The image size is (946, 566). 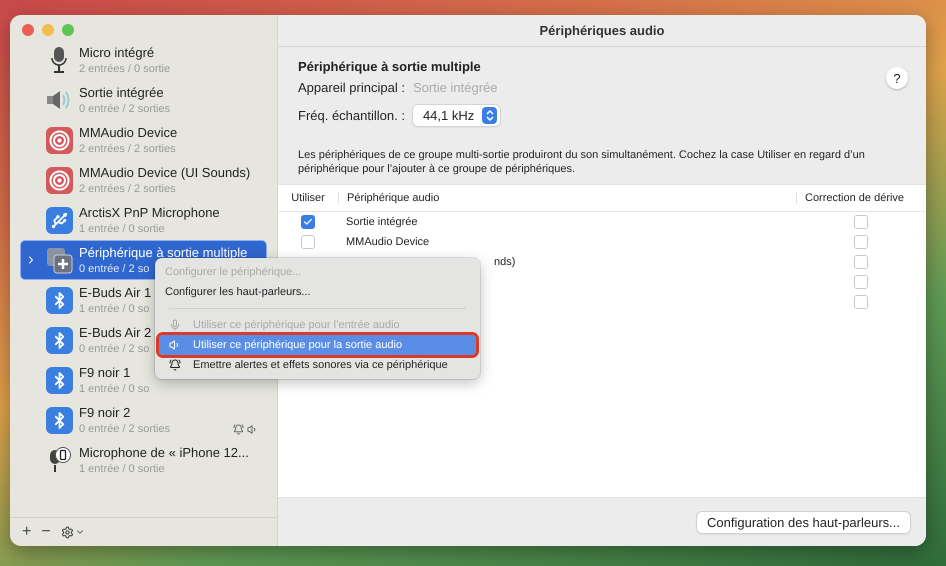 I want to click on device-item: Sortie intégrée 0 entrée / 2 sorties, so click(x=143, y=100).